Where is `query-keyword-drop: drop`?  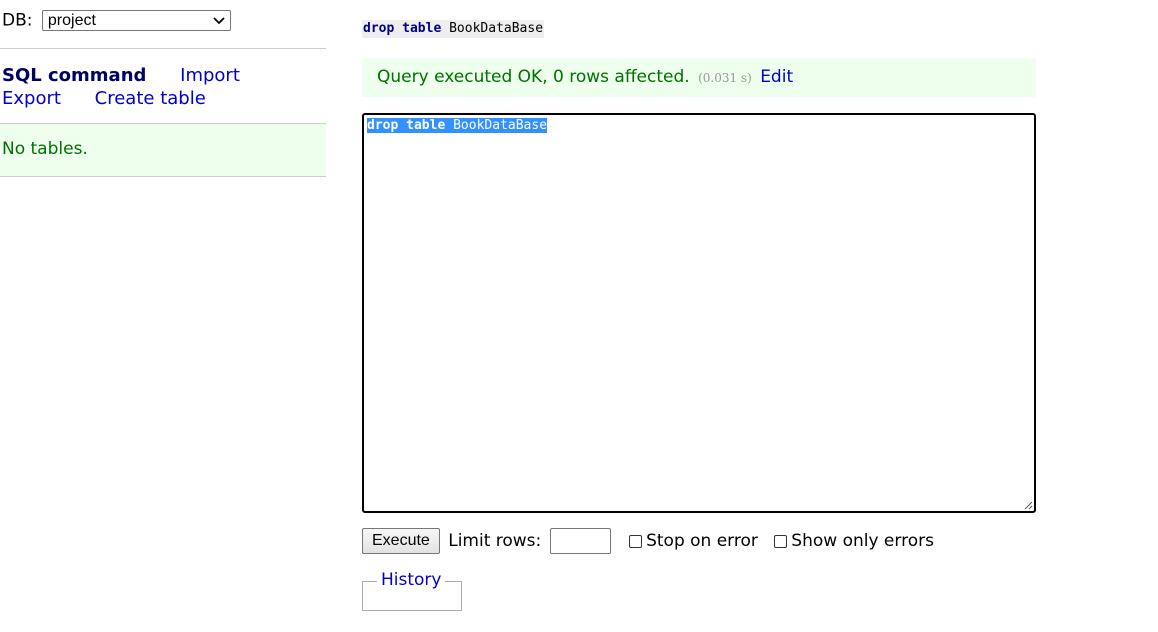
query-keyword-drop: drop is located at coordinates (379, 28).